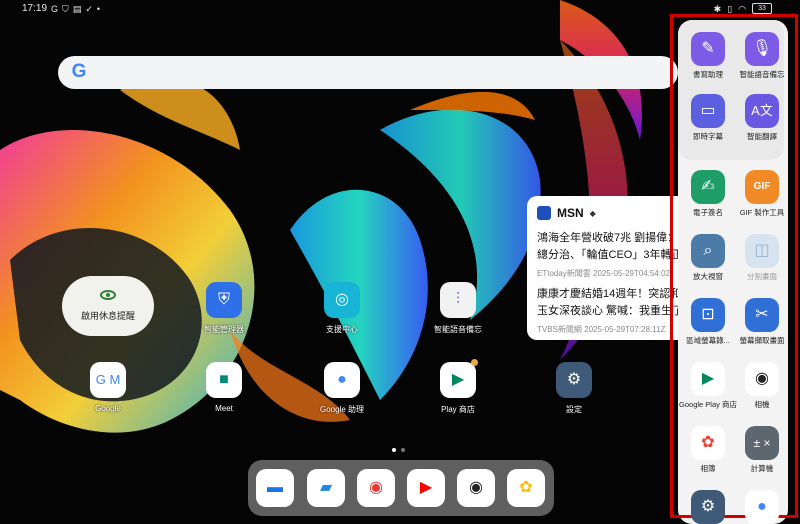 The height and width of the screenshot is (524, 800). I want to click on tool-gif-maker: GIF GIF 製作工具, so click(762, 193).